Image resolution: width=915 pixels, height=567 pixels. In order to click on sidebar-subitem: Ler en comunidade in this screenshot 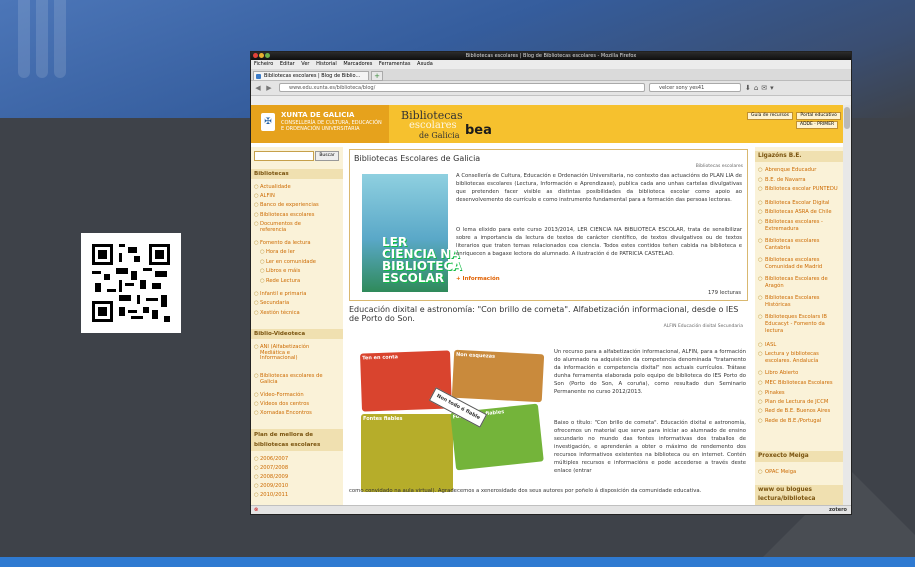, I will do `click(303, 262)`.